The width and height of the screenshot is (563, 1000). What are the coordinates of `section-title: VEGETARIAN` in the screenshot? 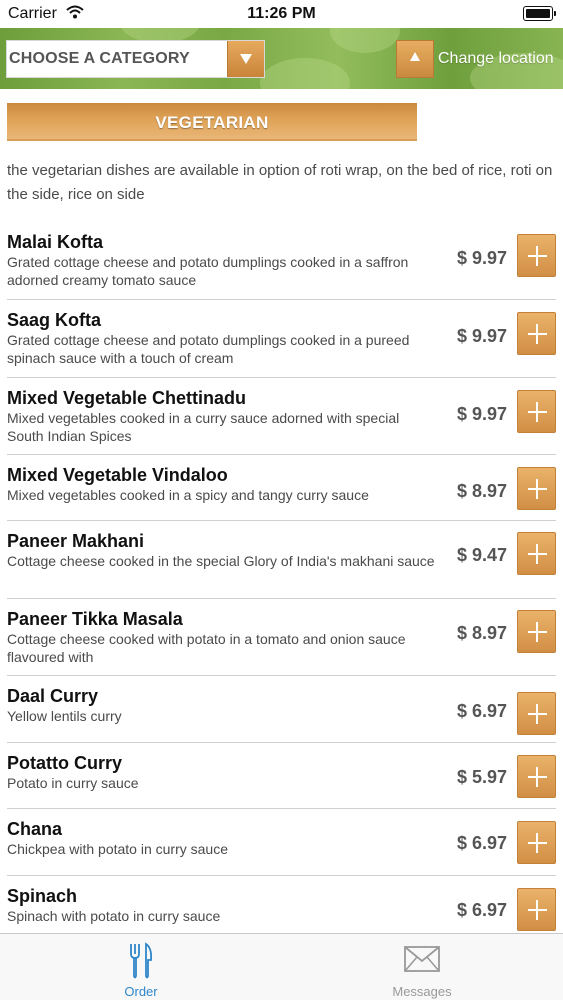 It's located at (212, 122).